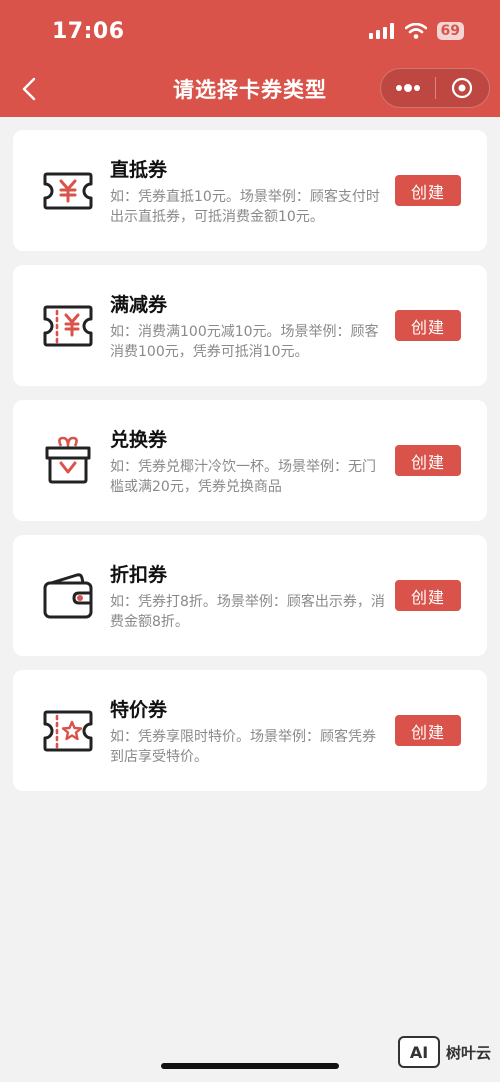  Describe the element at coordinates (444, 1052) in the screenshot. I see `watermark: AI 树叶云` at that location.